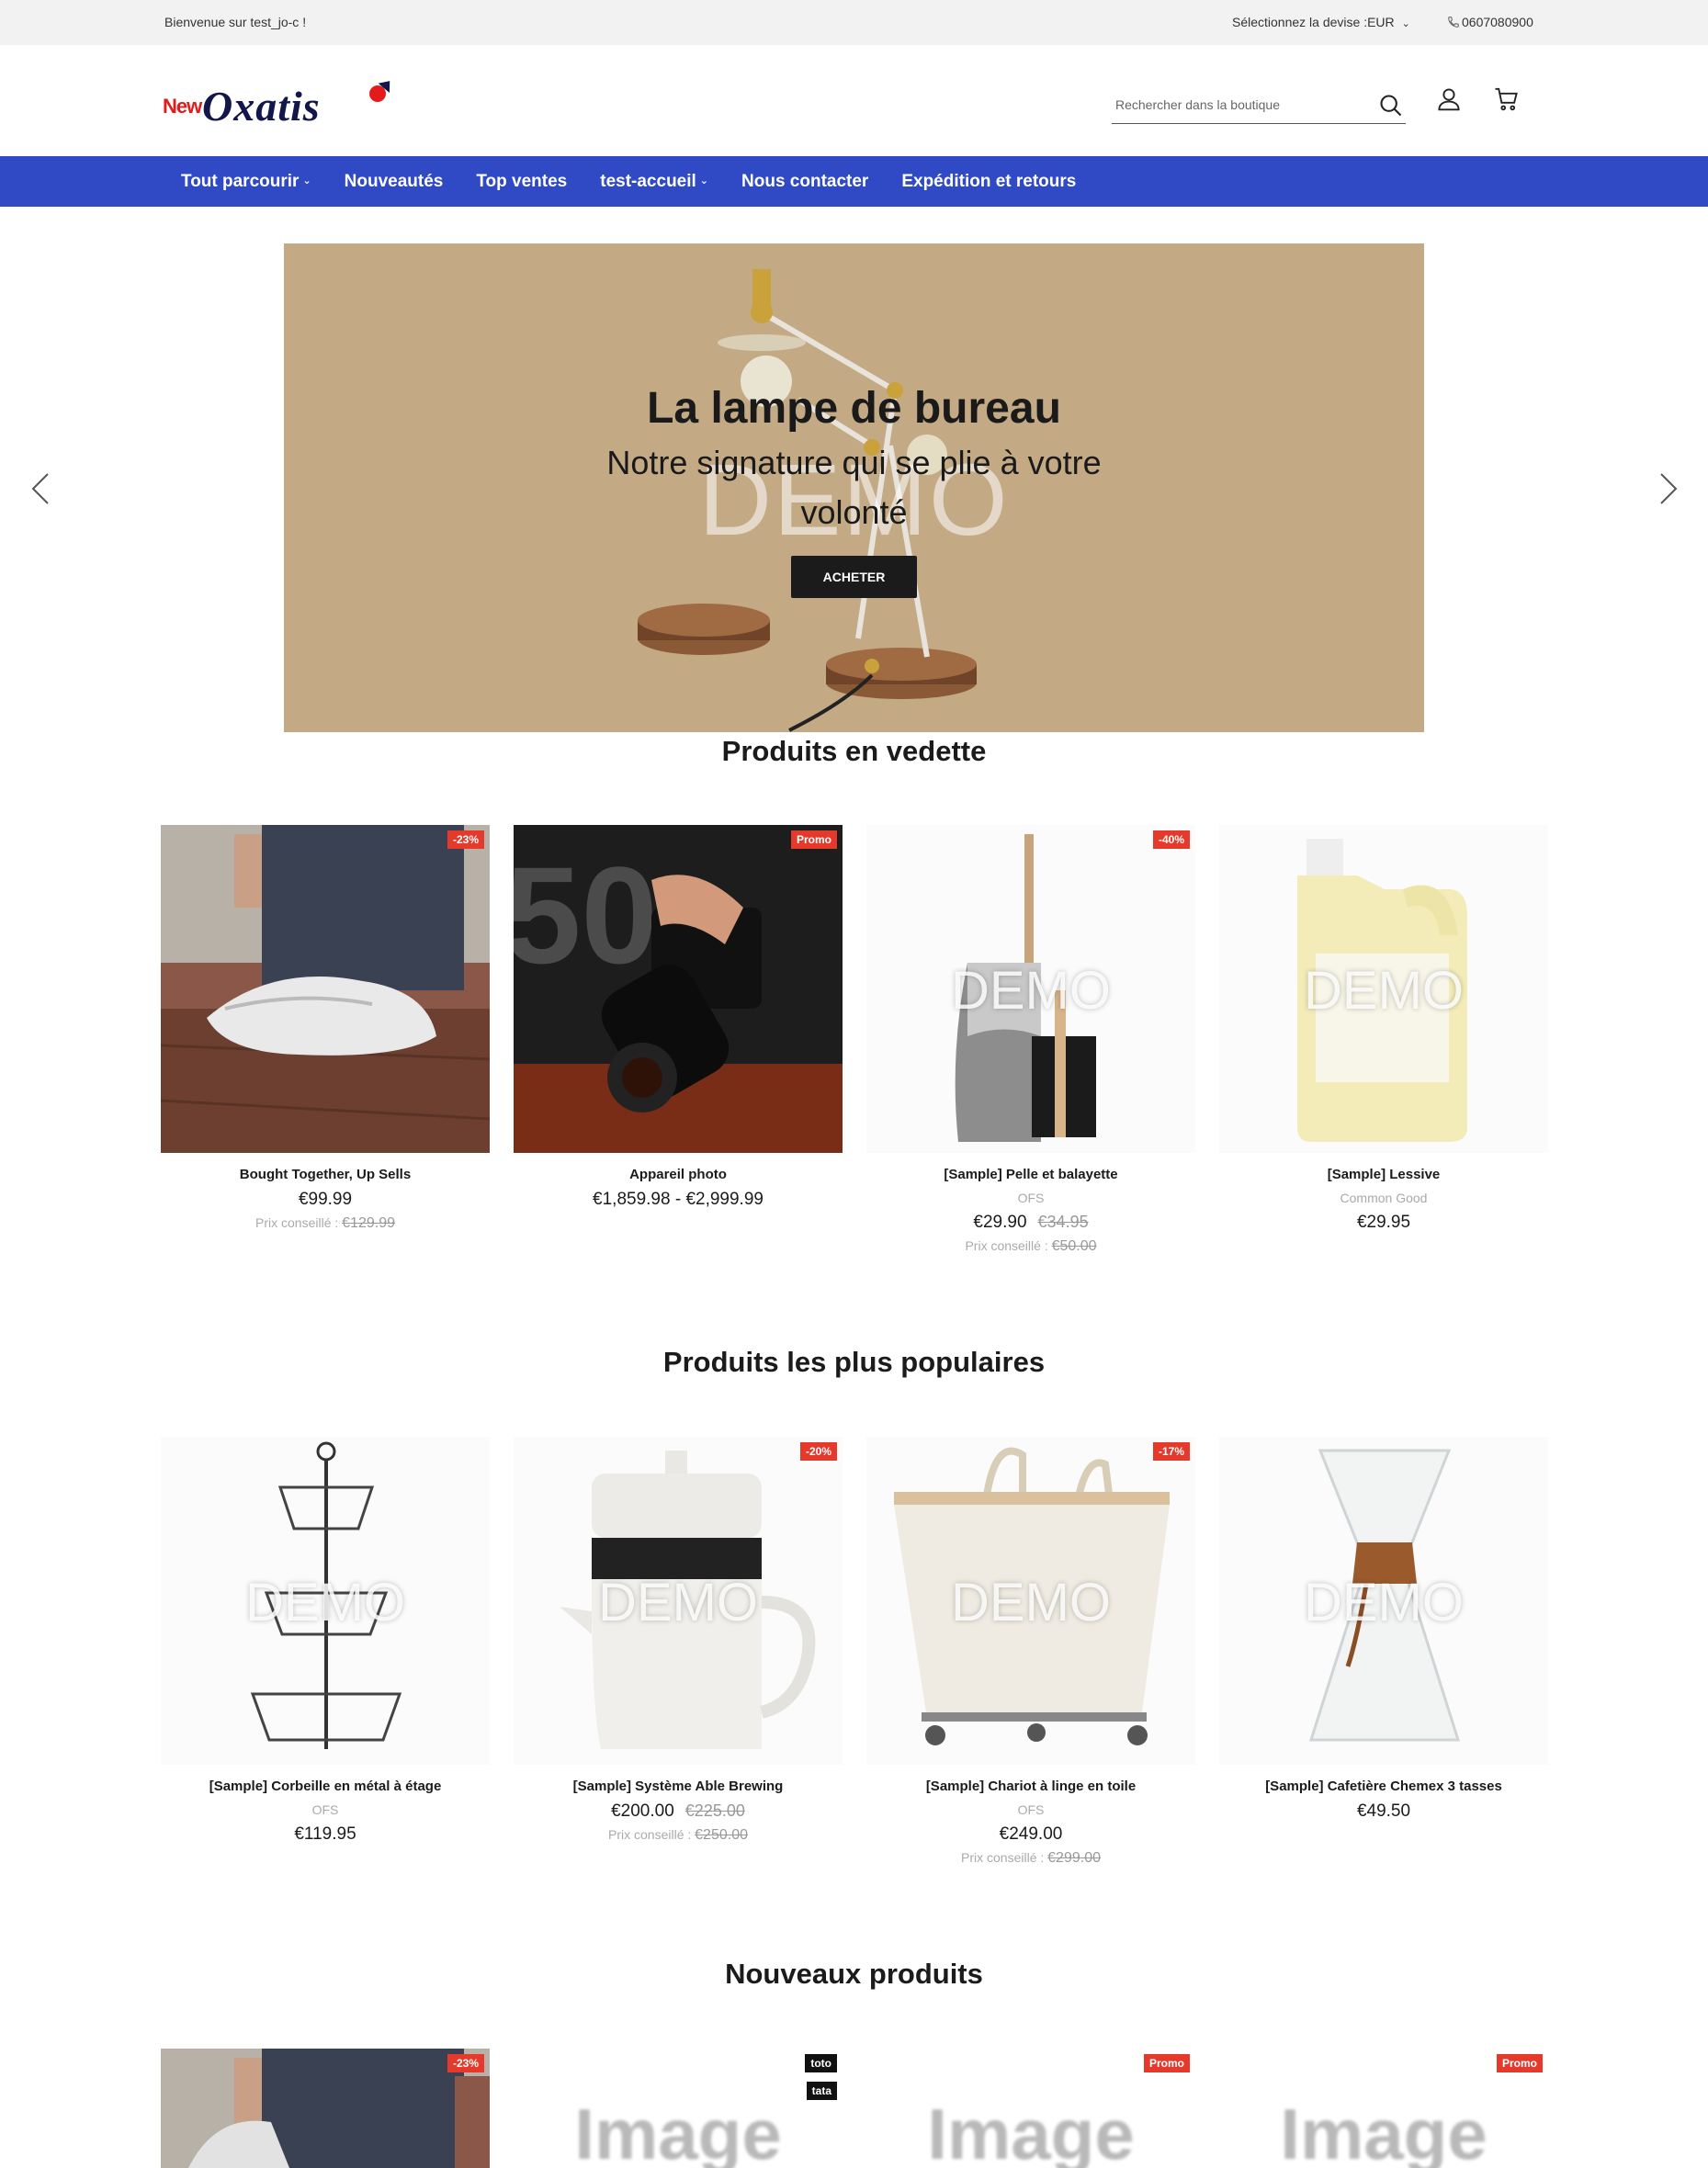 The image size is (1708, 2168). Describe the element at coordinates (235, 22) in the screenshot. I see `welcome-text: Bienvenue sur test_jo-c !` at that location.